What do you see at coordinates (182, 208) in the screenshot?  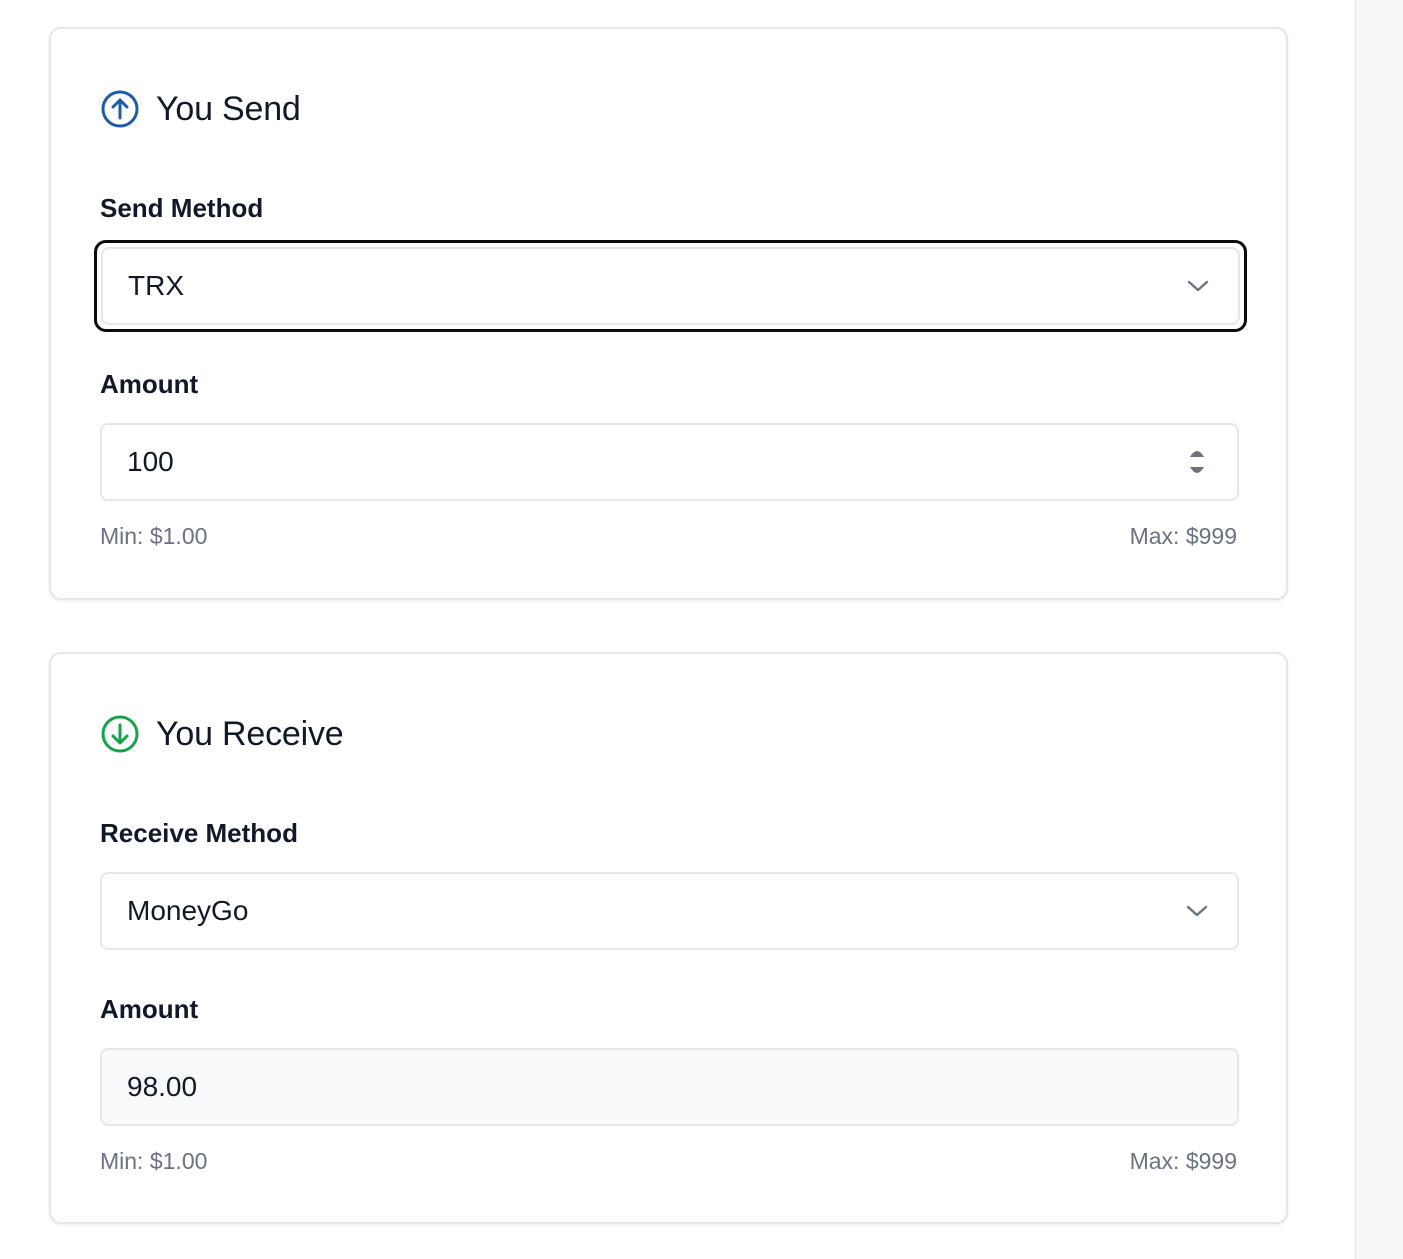 I see `send-method-label: Send Method` at bounding box center [182, 208].